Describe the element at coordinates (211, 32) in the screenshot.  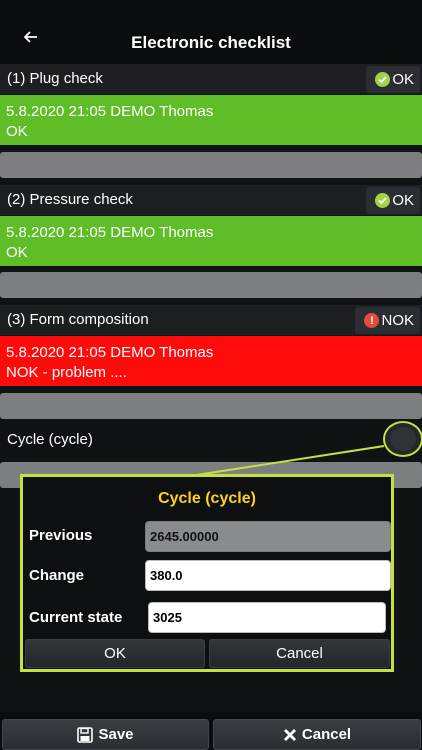
I see `app-header: Electronic checklist` at that location.